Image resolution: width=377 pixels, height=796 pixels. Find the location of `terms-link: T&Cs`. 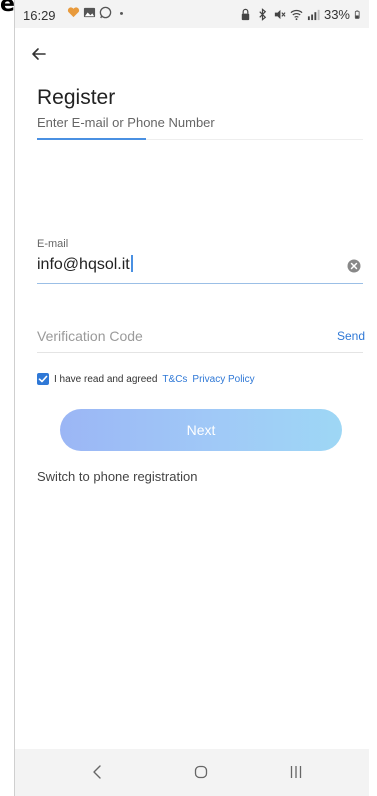

terms-link: T&Cs is located at coordinates (174, 379).